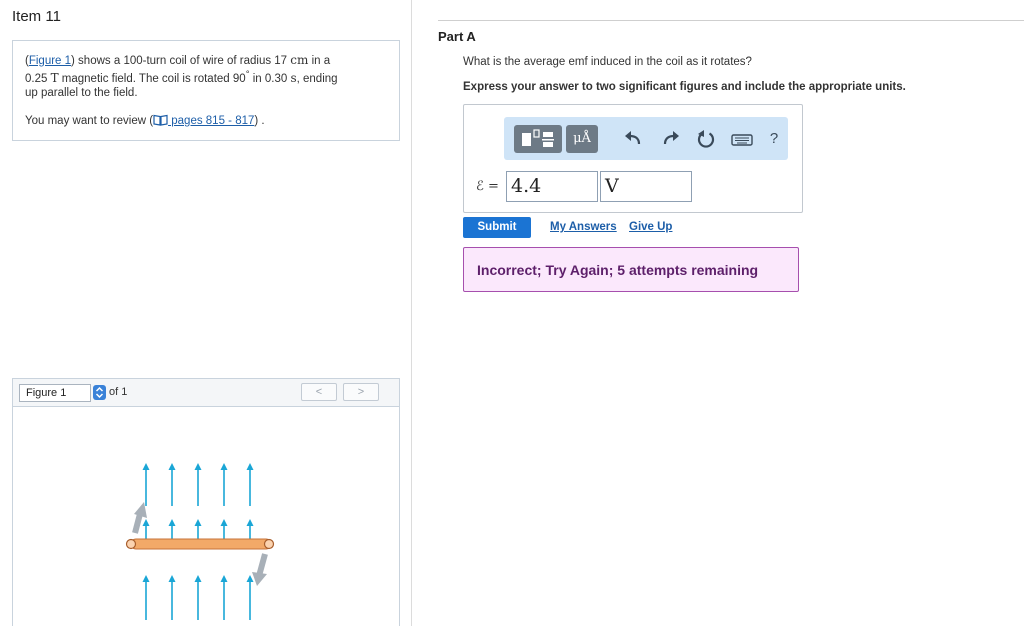 The width and height of the screenshot is (1024, 626). What do you see at coordinates (742, 139) in the screenshot?
I see `keyboard-icon` at bounding box center [742, 139].